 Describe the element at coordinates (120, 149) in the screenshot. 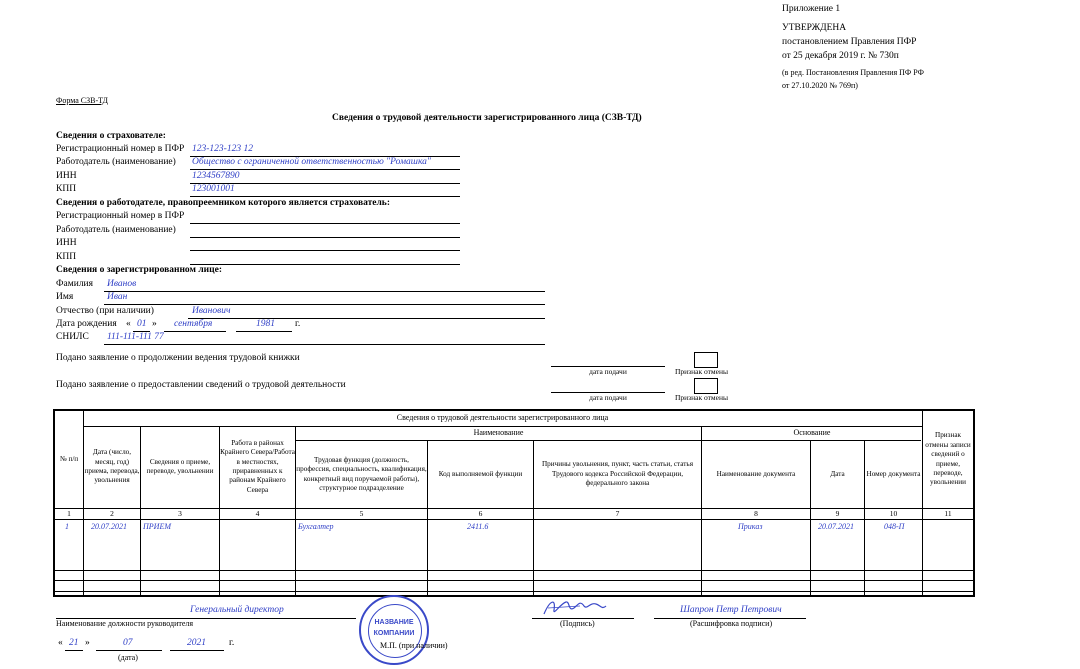

I see `insurer-reg-label: Регистрационный номер в ПФР` at that location.